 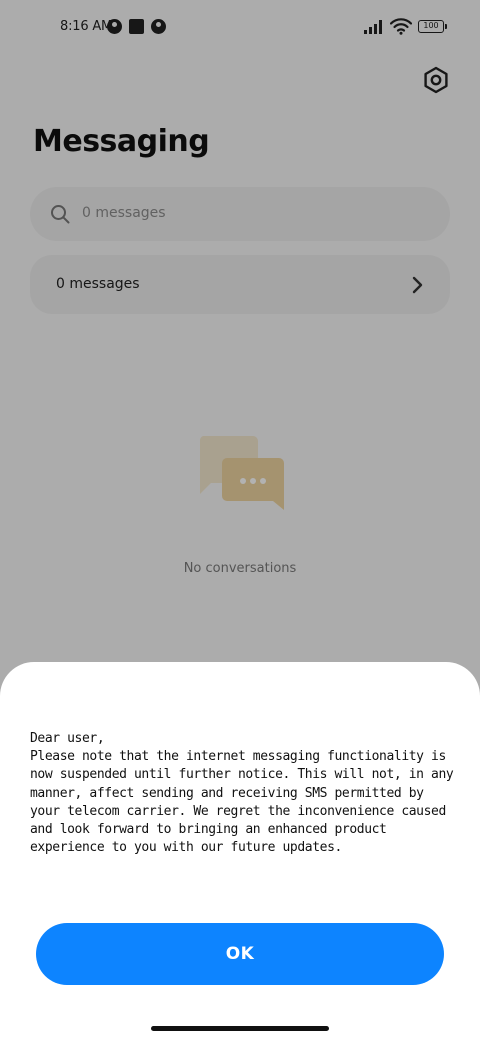 What do you see at coordinates (240, 954) in the screenshot?
I see `ok-button: OK` at bounding box center [240, 954].